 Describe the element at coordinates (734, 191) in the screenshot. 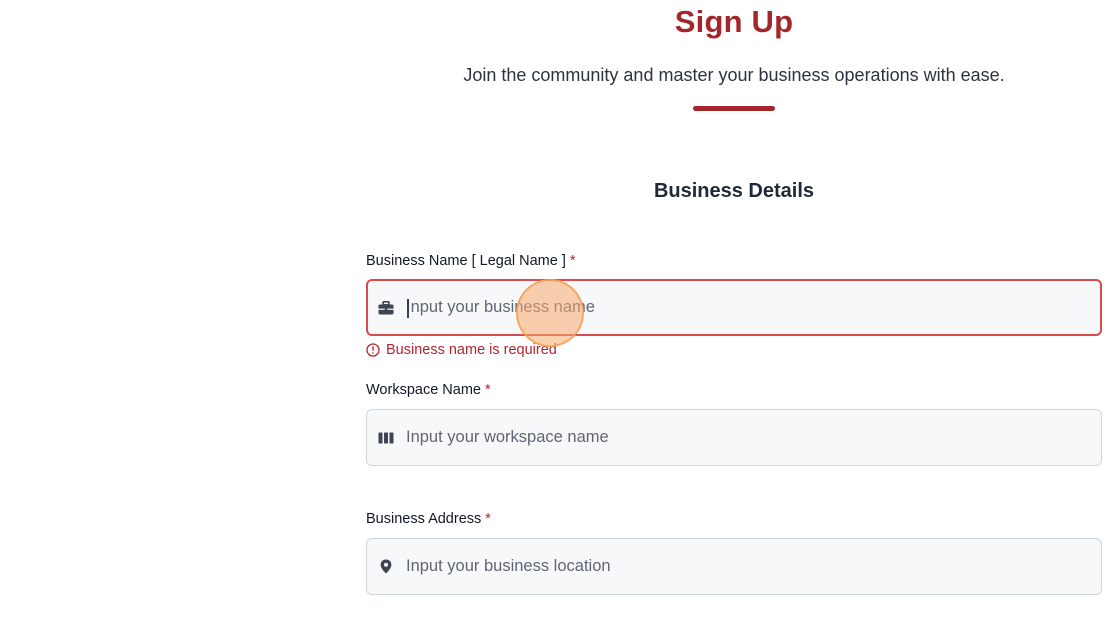

I see `section-title: Business Details` at that location.